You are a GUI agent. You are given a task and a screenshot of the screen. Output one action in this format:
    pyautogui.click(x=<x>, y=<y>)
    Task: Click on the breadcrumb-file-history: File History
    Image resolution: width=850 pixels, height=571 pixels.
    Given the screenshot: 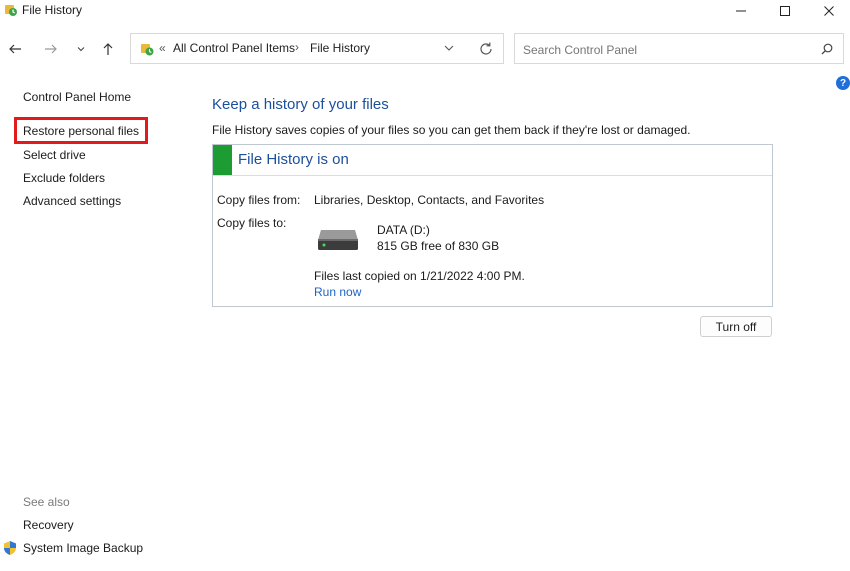 What is the action you would take?
    pyautogui.click(x=340, y=48)
    